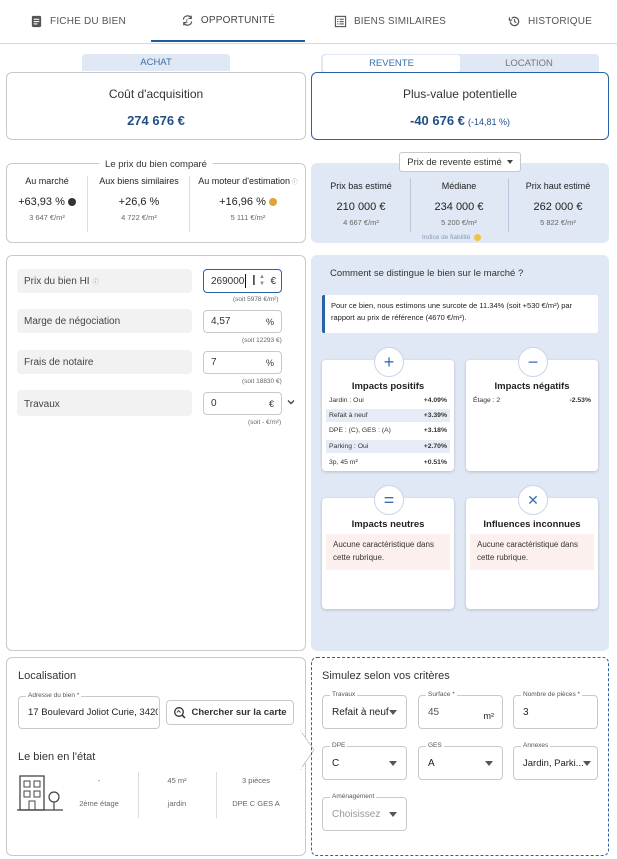 This screenshot has height=859, width=617. What do you see at coordinates (435, 415) in the screenshot?
I see `impact-value: +3.39%` at bounding box center [435, 415].